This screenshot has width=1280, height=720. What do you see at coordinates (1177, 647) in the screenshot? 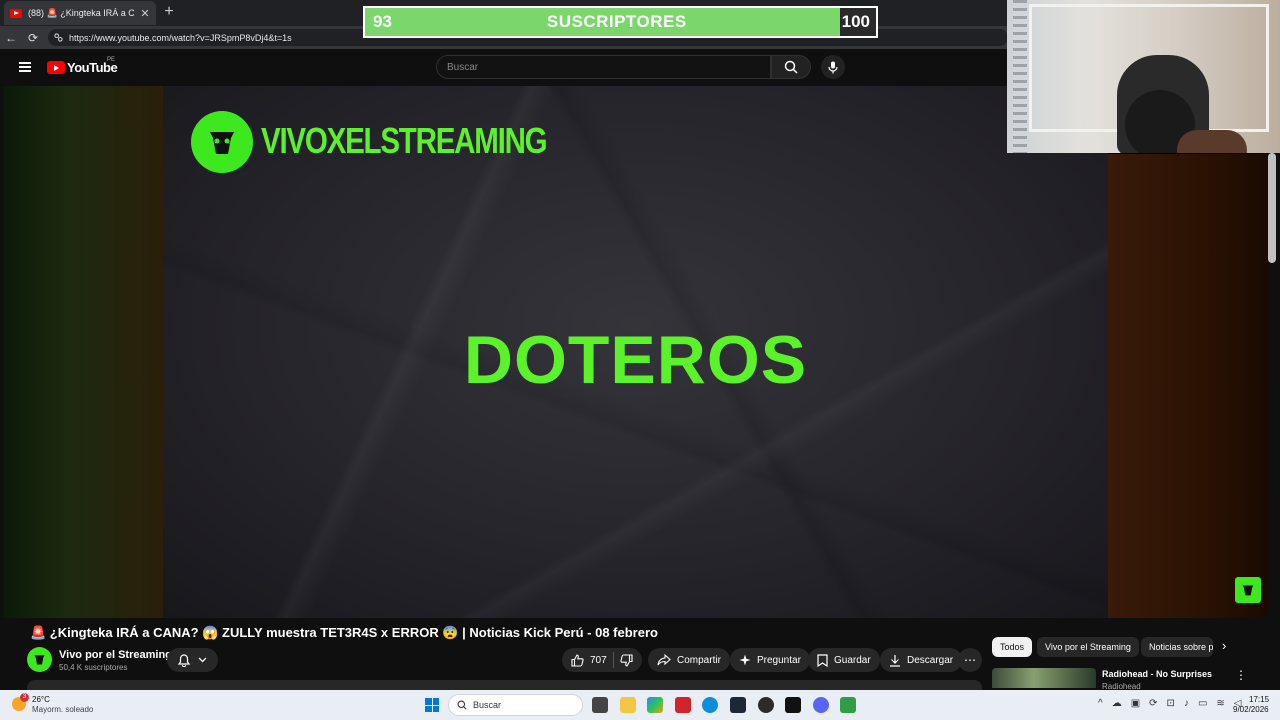
I see `chip-news: Noticias sobre p` at bounding box center [1177, 647].